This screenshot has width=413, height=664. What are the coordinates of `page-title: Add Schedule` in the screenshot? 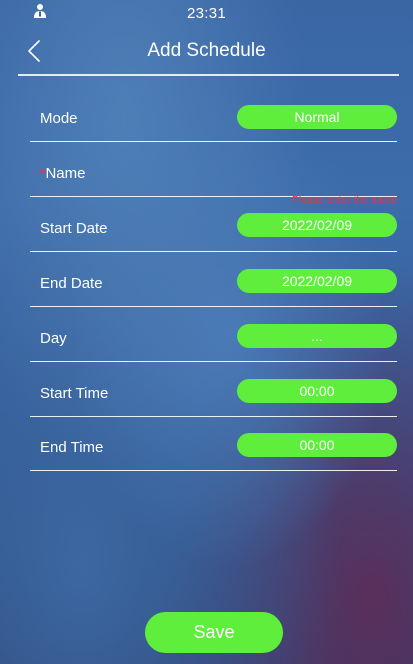 It's located at (206, 50).